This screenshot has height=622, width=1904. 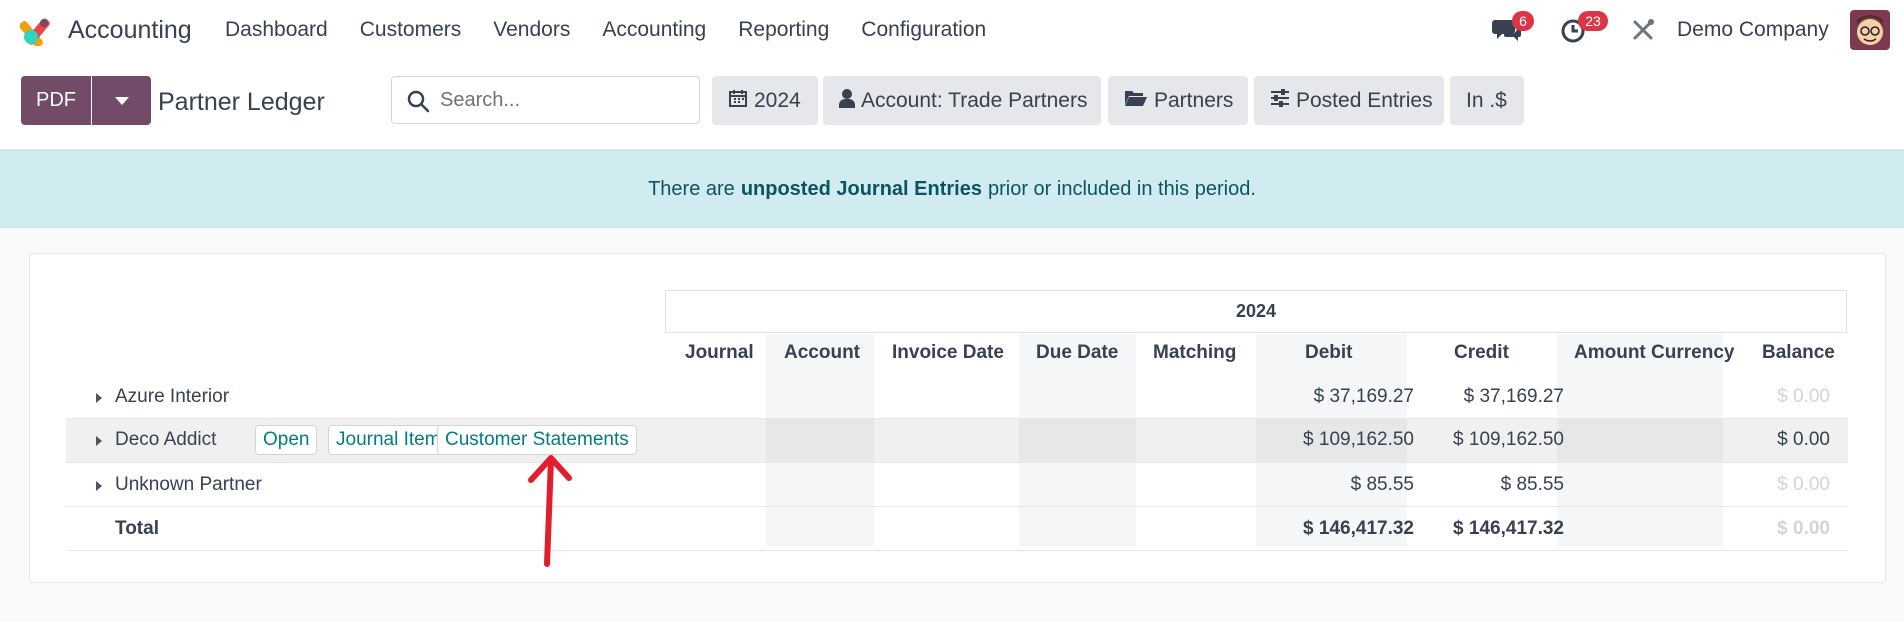 I want to click on debit-value: $ 85.55, so click(x=1382, y=484).